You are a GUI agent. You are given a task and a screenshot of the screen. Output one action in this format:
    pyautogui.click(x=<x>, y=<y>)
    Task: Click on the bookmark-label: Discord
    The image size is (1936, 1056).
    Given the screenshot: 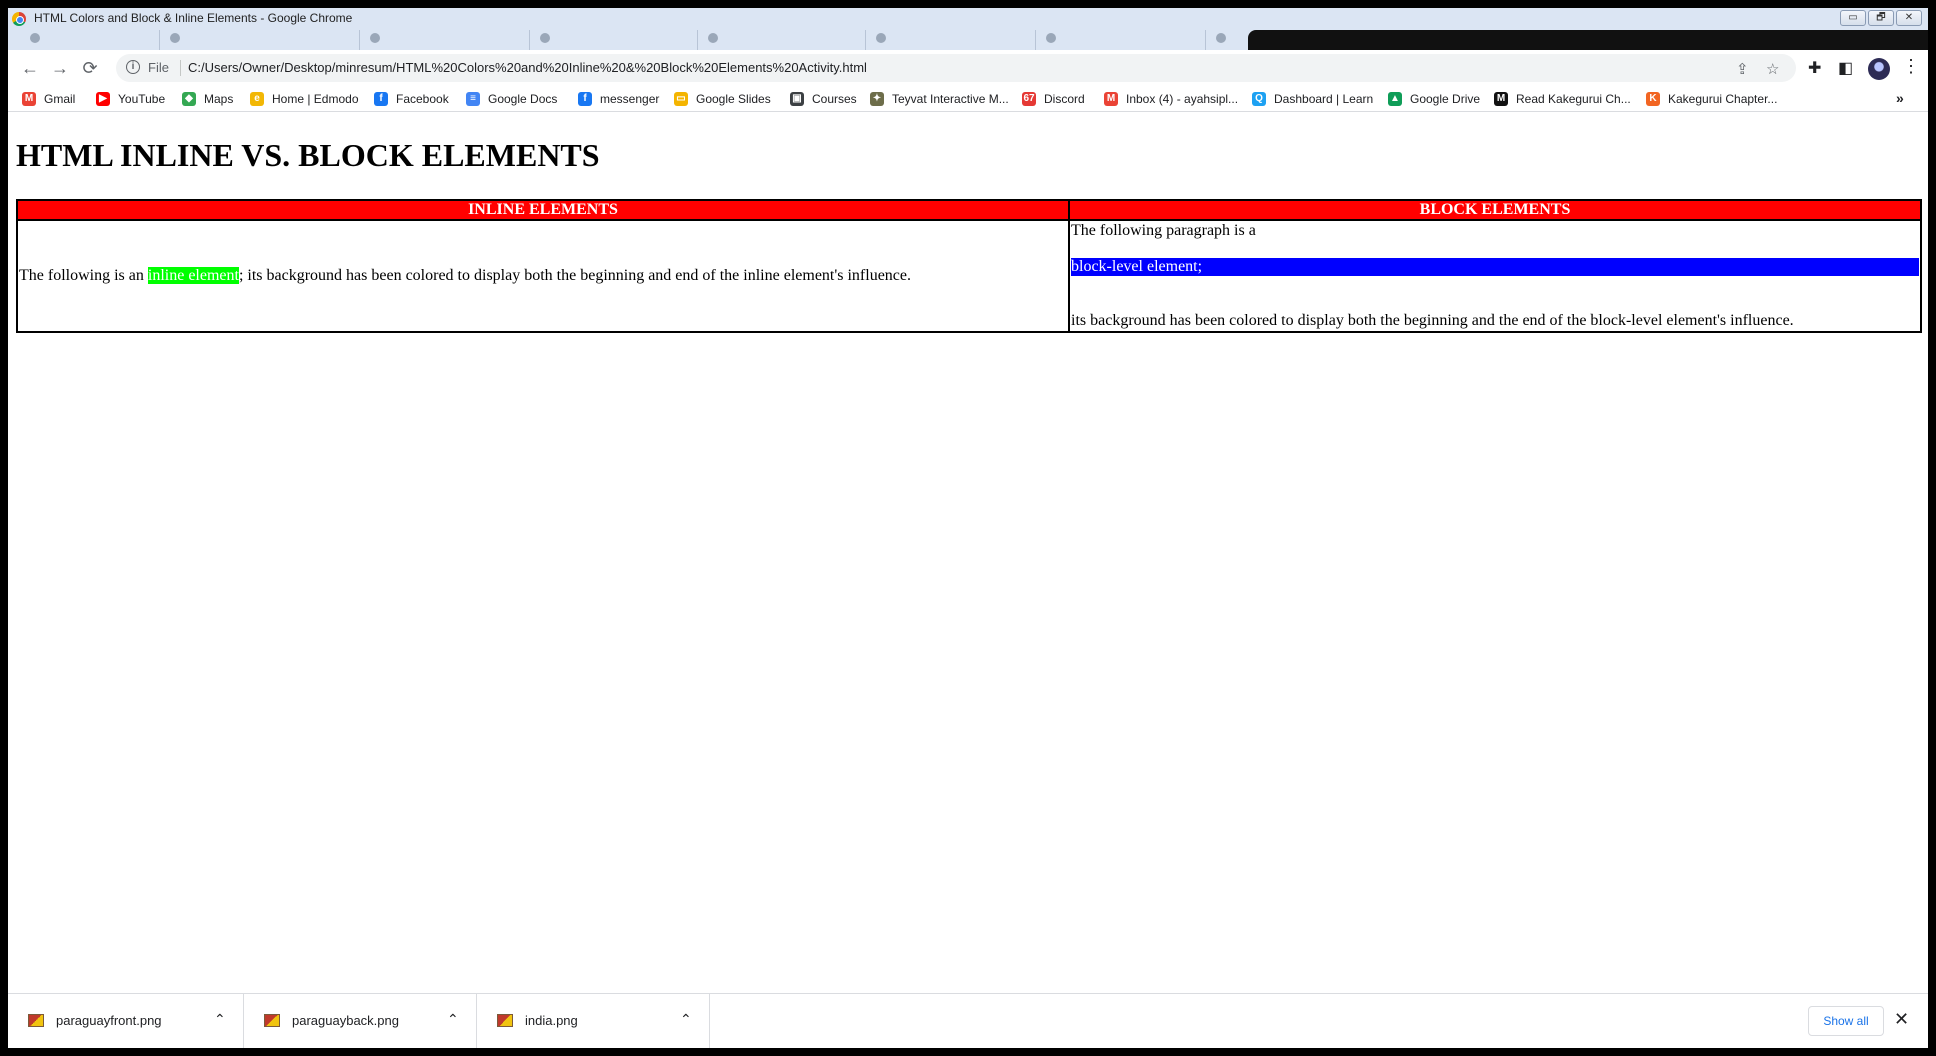 What is the action you would take?
    pyautogui.click(x=1064, y=99)
    